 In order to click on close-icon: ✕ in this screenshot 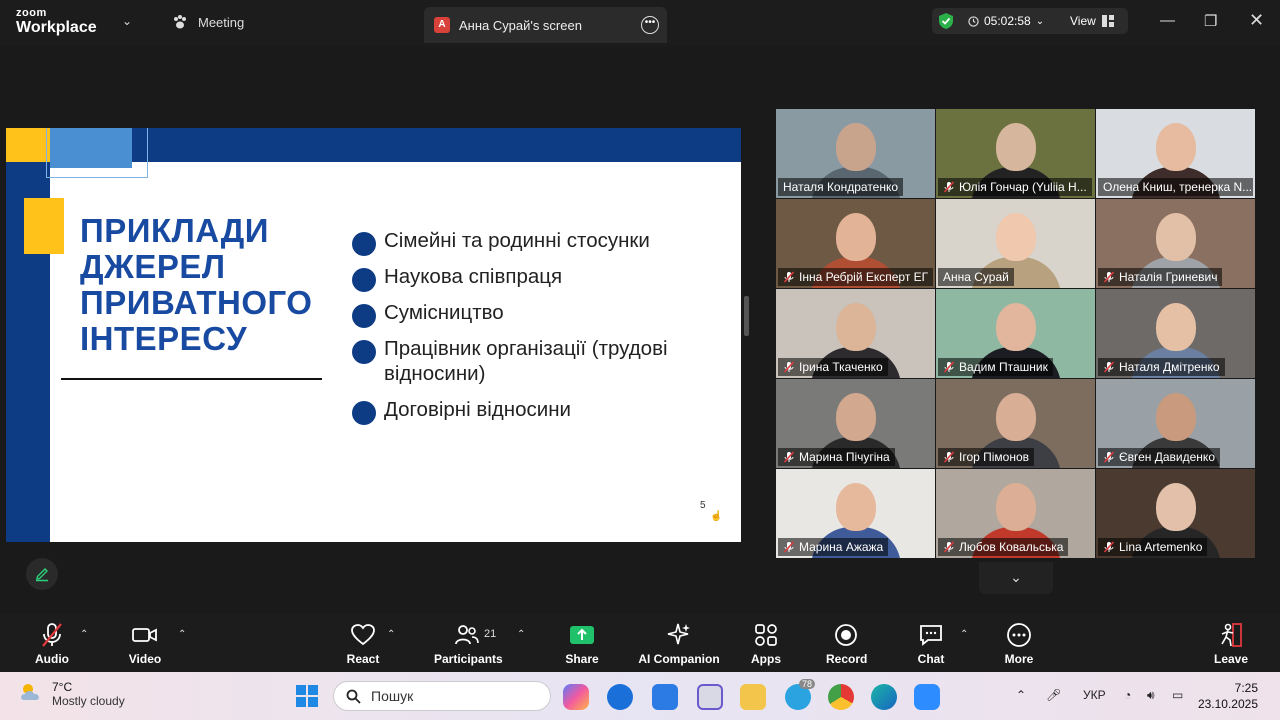, I will do `click(1256, 20)`.